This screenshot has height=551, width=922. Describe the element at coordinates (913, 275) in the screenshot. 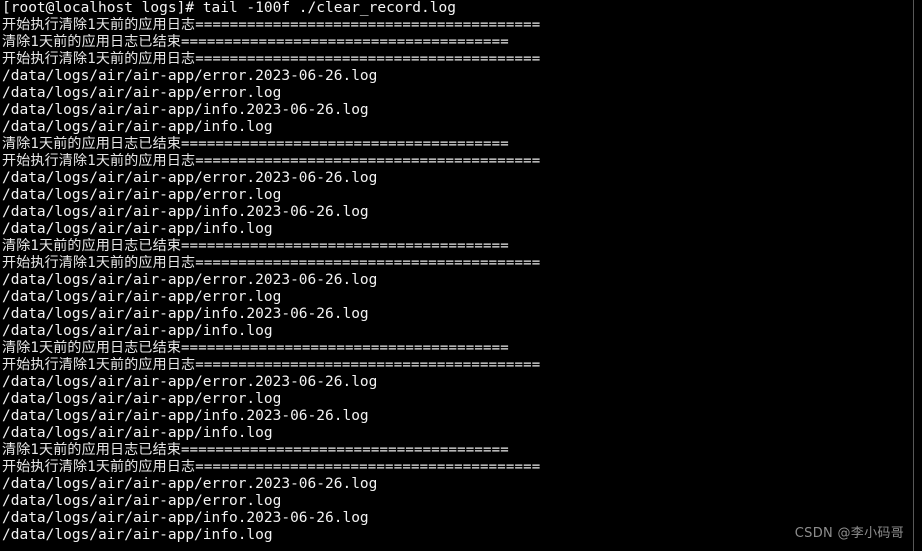

I see `right-edge-rule` at that location.